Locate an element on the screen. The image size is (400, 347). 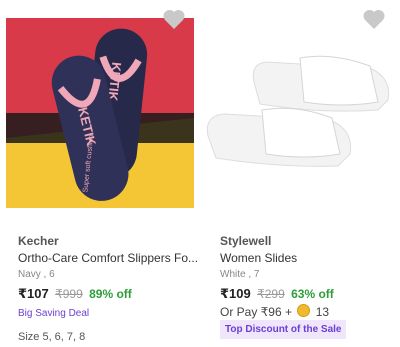
coin-icon is located at coordinates (304, 310).